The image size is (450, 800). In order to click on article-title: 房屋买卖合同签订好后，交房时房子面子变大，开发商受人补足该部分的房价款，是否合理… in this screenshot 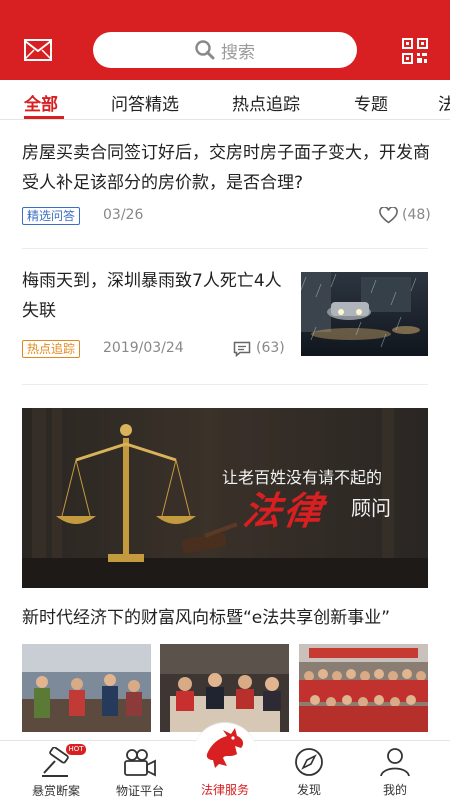, I will do `click(228, 168)`.